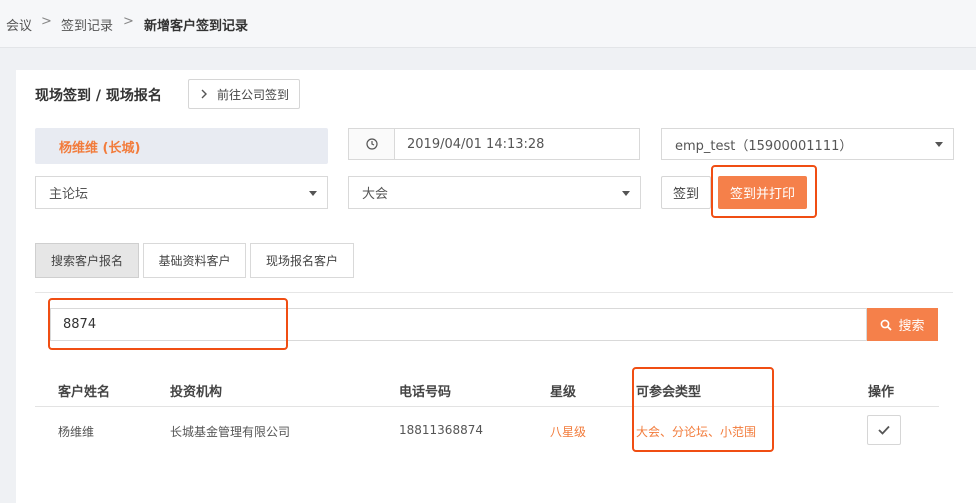  What do you see at coordinates (100, 148) in the screenshot?
I see `customer-name: 杨维维 (长城)` at bounding box center [100, 148].